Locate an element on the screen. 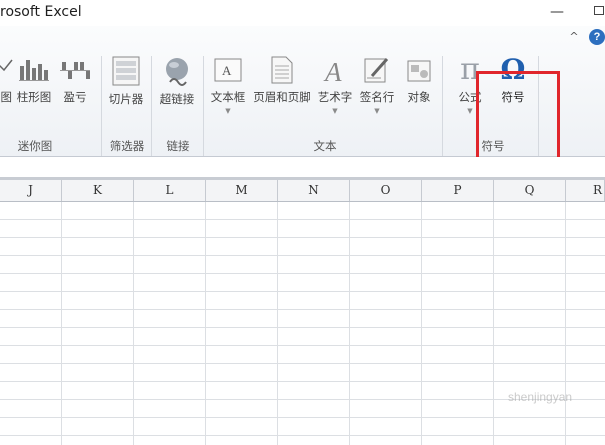 Image resolution: width=605 pixels, height=445 pixels. hyperlink-label: 超链接 is located at coordinates (177, 99).